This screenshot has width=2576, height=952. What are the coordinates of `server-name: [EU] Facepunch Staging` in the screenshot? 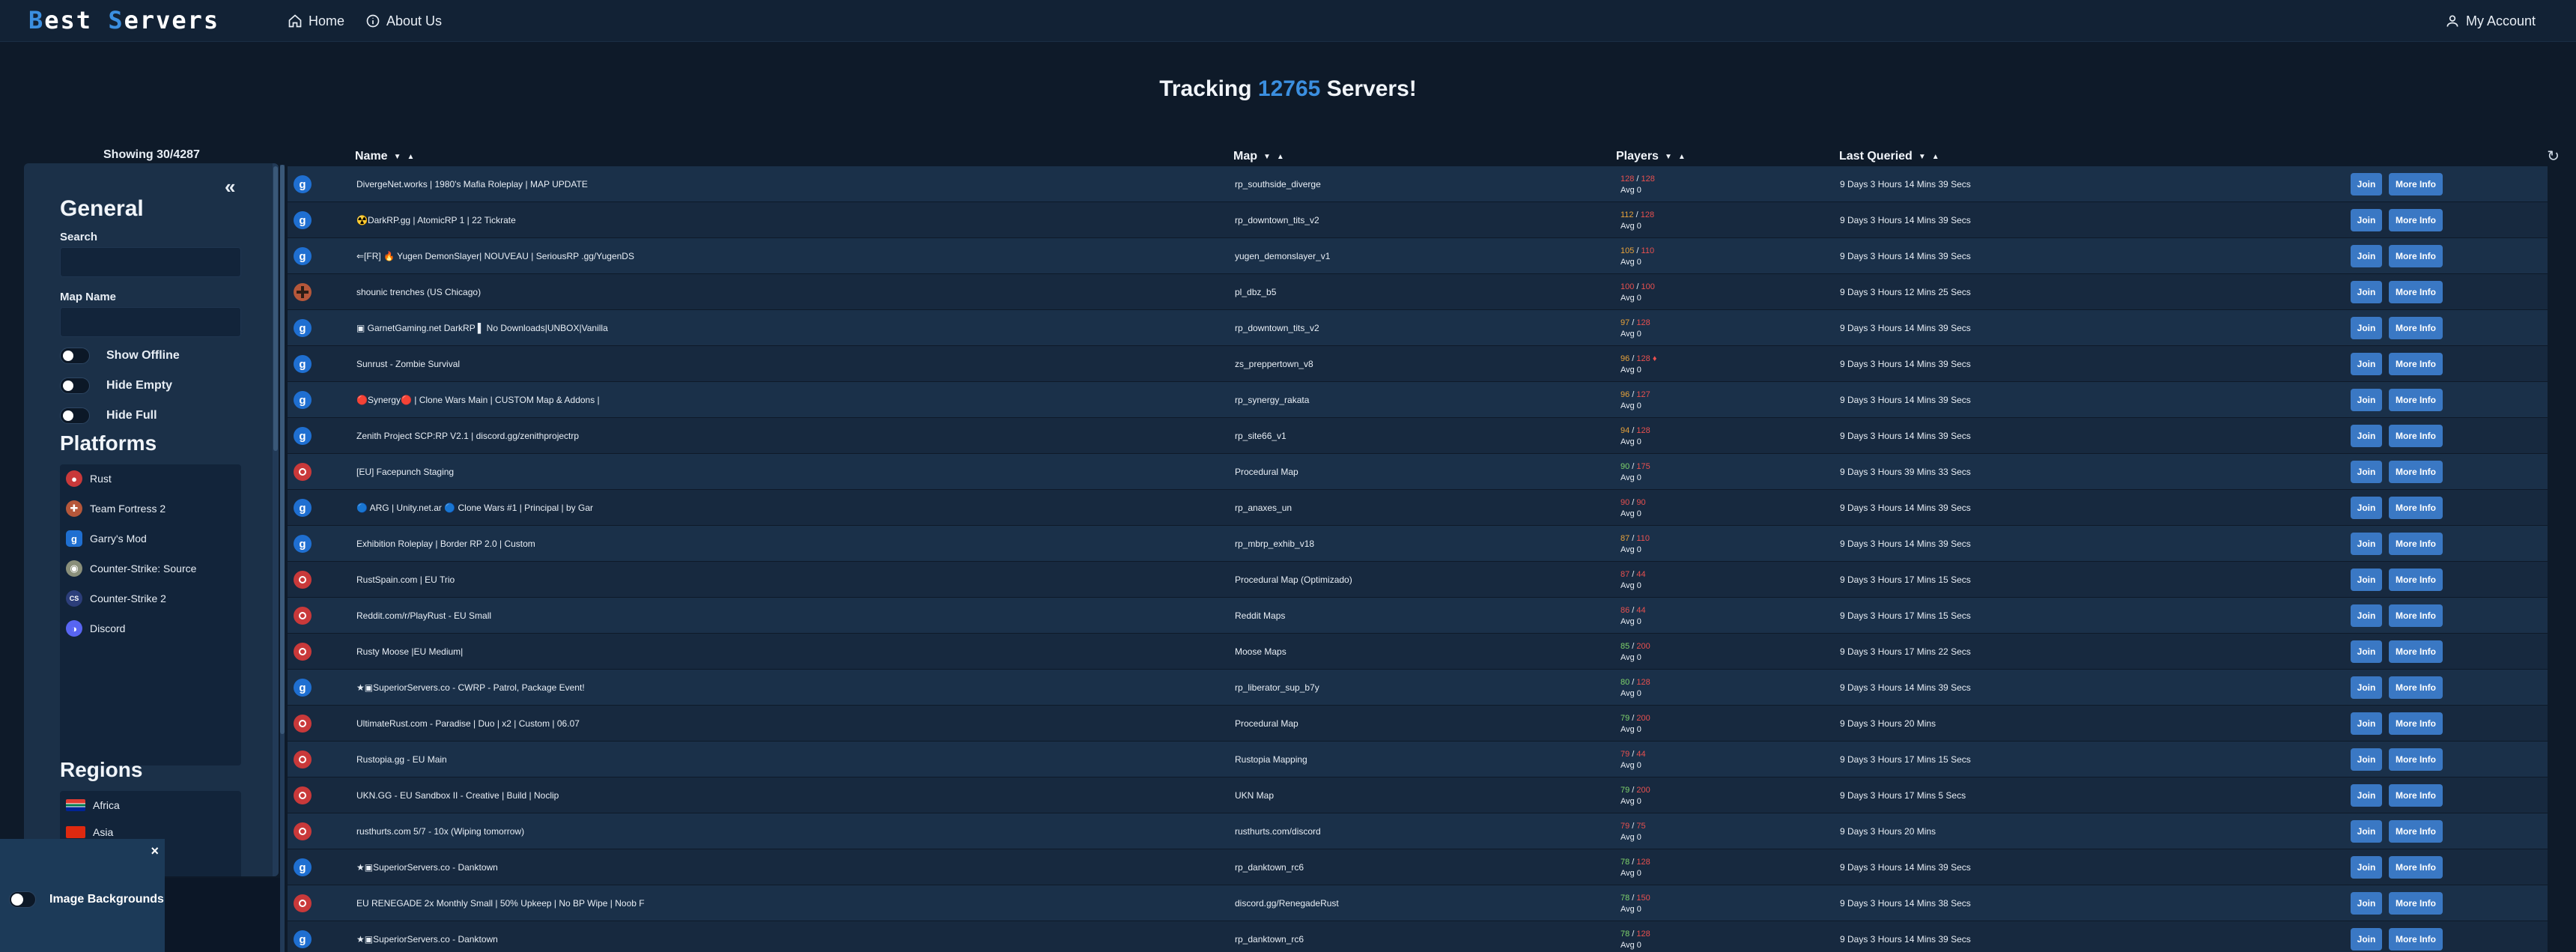 It's located at (798, 472).